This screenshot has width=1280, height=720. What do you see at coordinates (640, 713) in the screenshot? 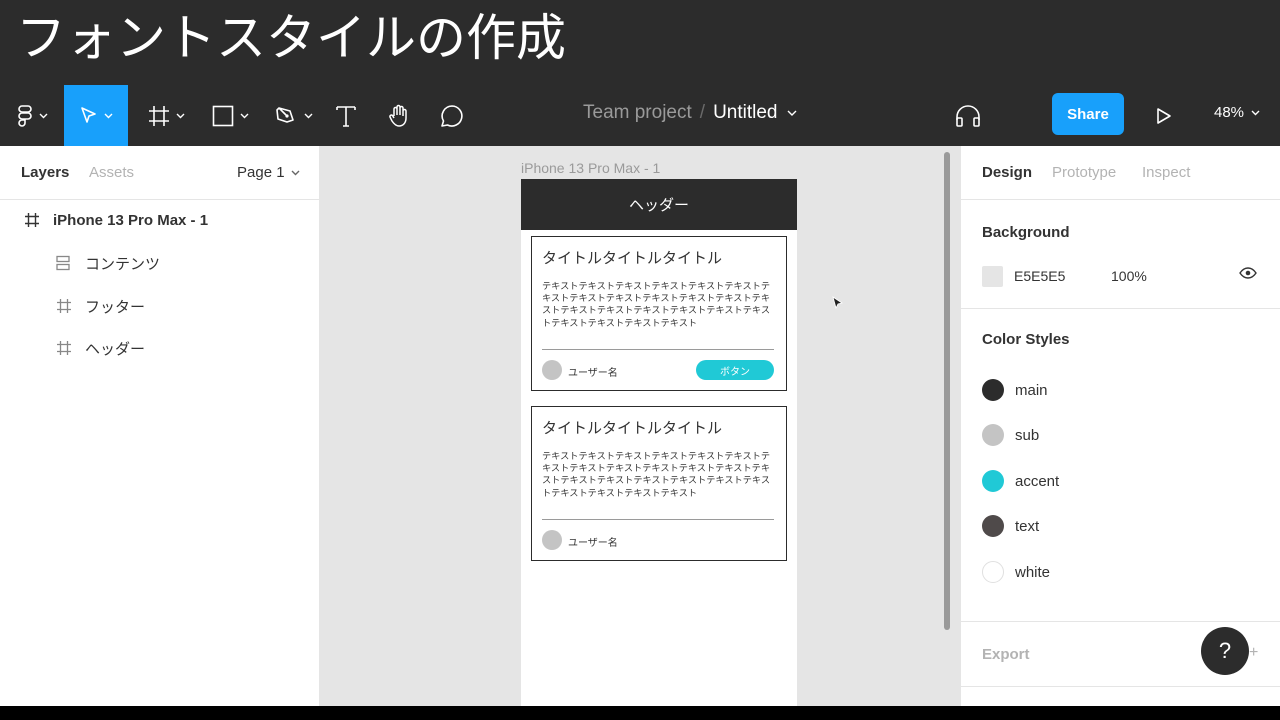
I see `bottom-bar` at bounding box center [640, 713].